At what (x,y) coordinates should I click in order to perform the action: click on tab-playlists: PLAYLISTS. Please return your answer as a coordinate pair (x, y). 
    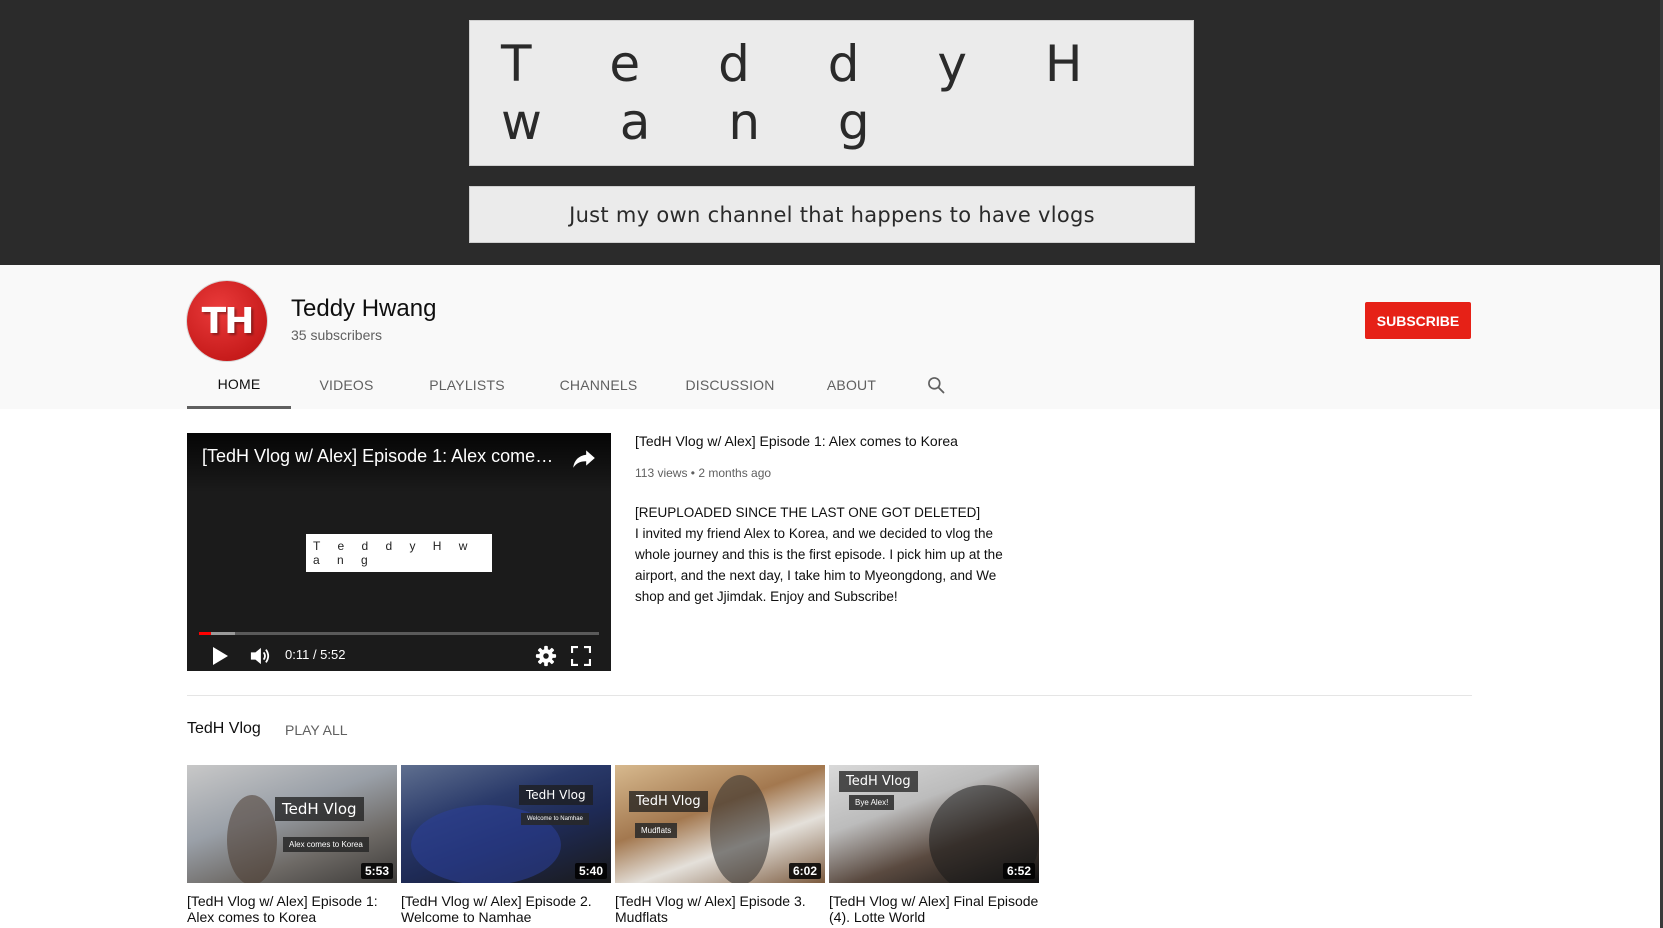
    Looking at the image, I should click on (467, 385).